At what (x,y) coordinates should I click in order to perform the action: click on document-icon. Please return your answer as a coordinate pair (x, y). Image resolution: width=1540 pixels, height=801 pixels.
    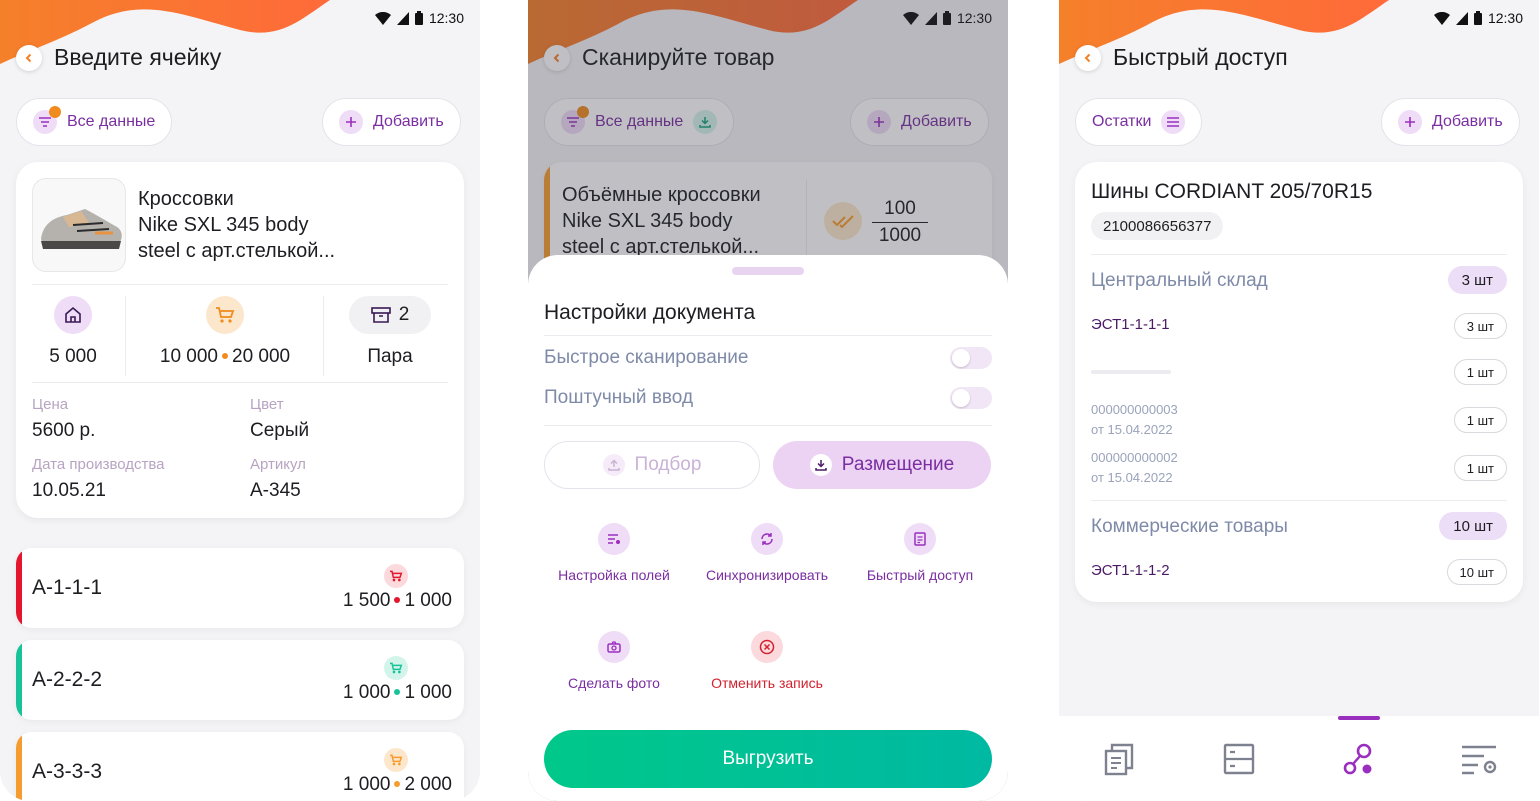
    Looking at the image, I should click on (920, 539).